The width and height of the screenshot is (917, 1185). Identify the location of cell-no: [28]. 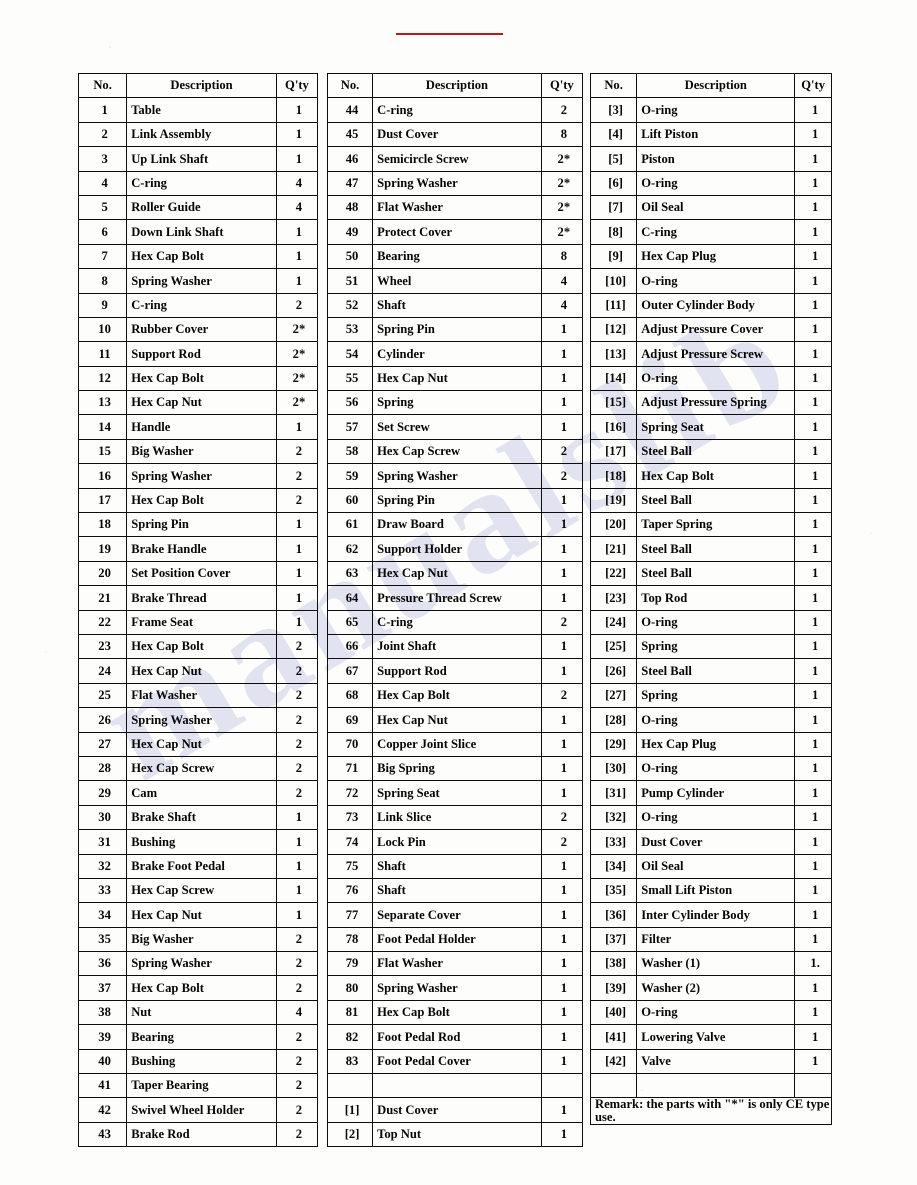
(613, 720).